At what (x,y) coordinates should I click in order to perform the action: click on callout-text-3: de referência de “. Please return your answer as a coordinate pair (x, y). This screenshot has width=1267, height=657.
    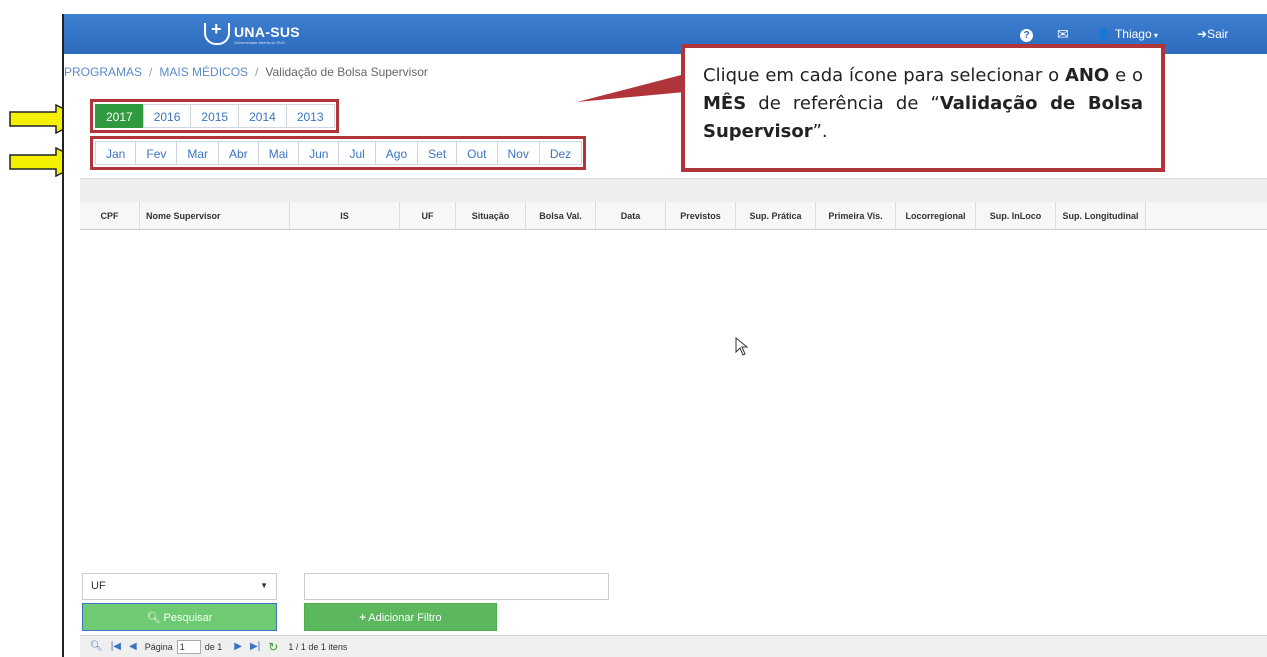
    Looking at the image, I should click on (843, 103).